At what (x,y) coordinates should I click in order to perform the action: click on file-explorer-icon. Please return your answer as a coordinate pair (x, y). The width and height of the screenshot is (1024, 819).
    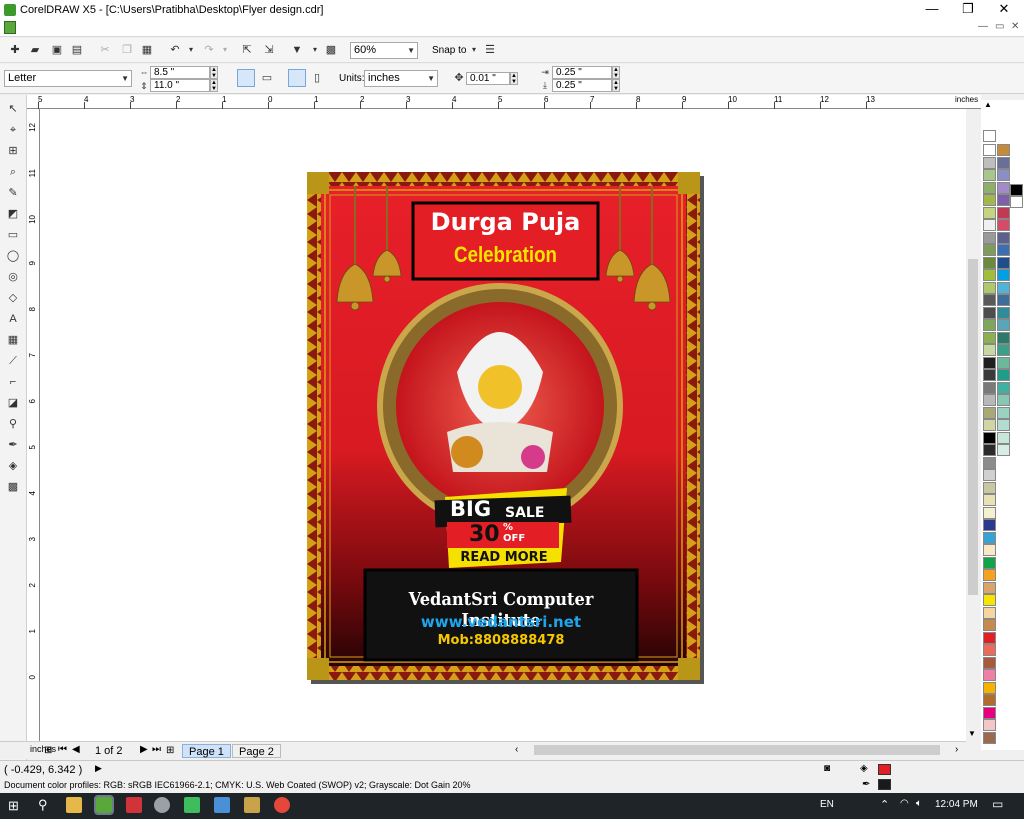
    Looking at the image, I should click on (74, 805).